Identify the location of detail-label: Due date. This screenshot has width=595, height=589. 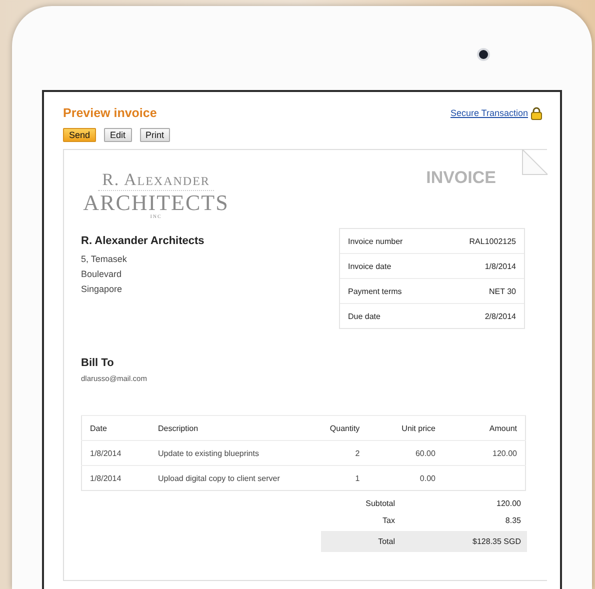
(364, 316).